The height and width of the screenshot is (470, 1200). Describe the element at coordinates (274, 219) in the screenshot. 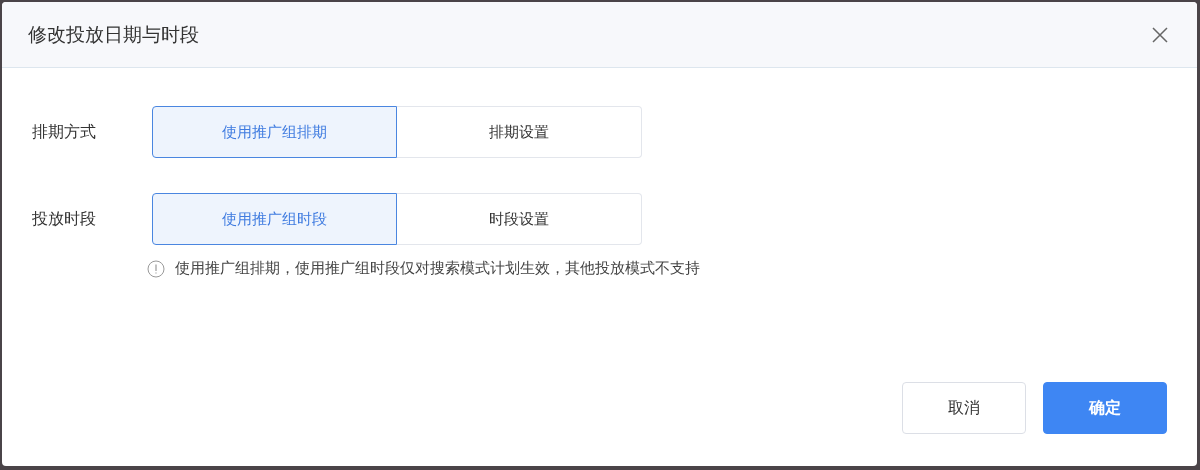

I see `segment-option: 使用推广组时段` at that location.